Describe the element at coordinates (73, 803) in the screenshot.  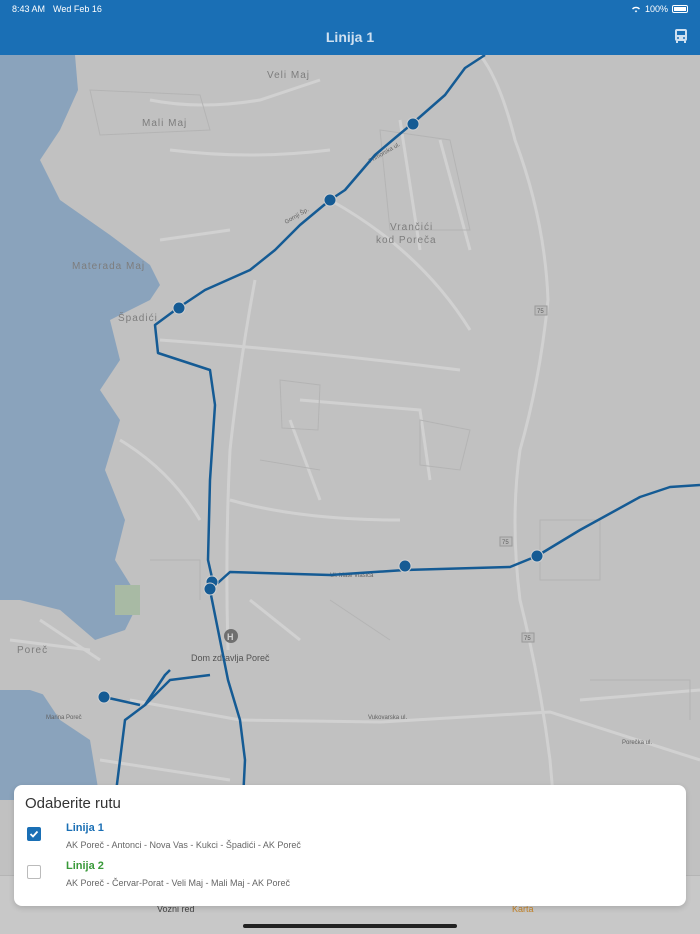
I see `sheet-title: Odaberite rutu` at that location.